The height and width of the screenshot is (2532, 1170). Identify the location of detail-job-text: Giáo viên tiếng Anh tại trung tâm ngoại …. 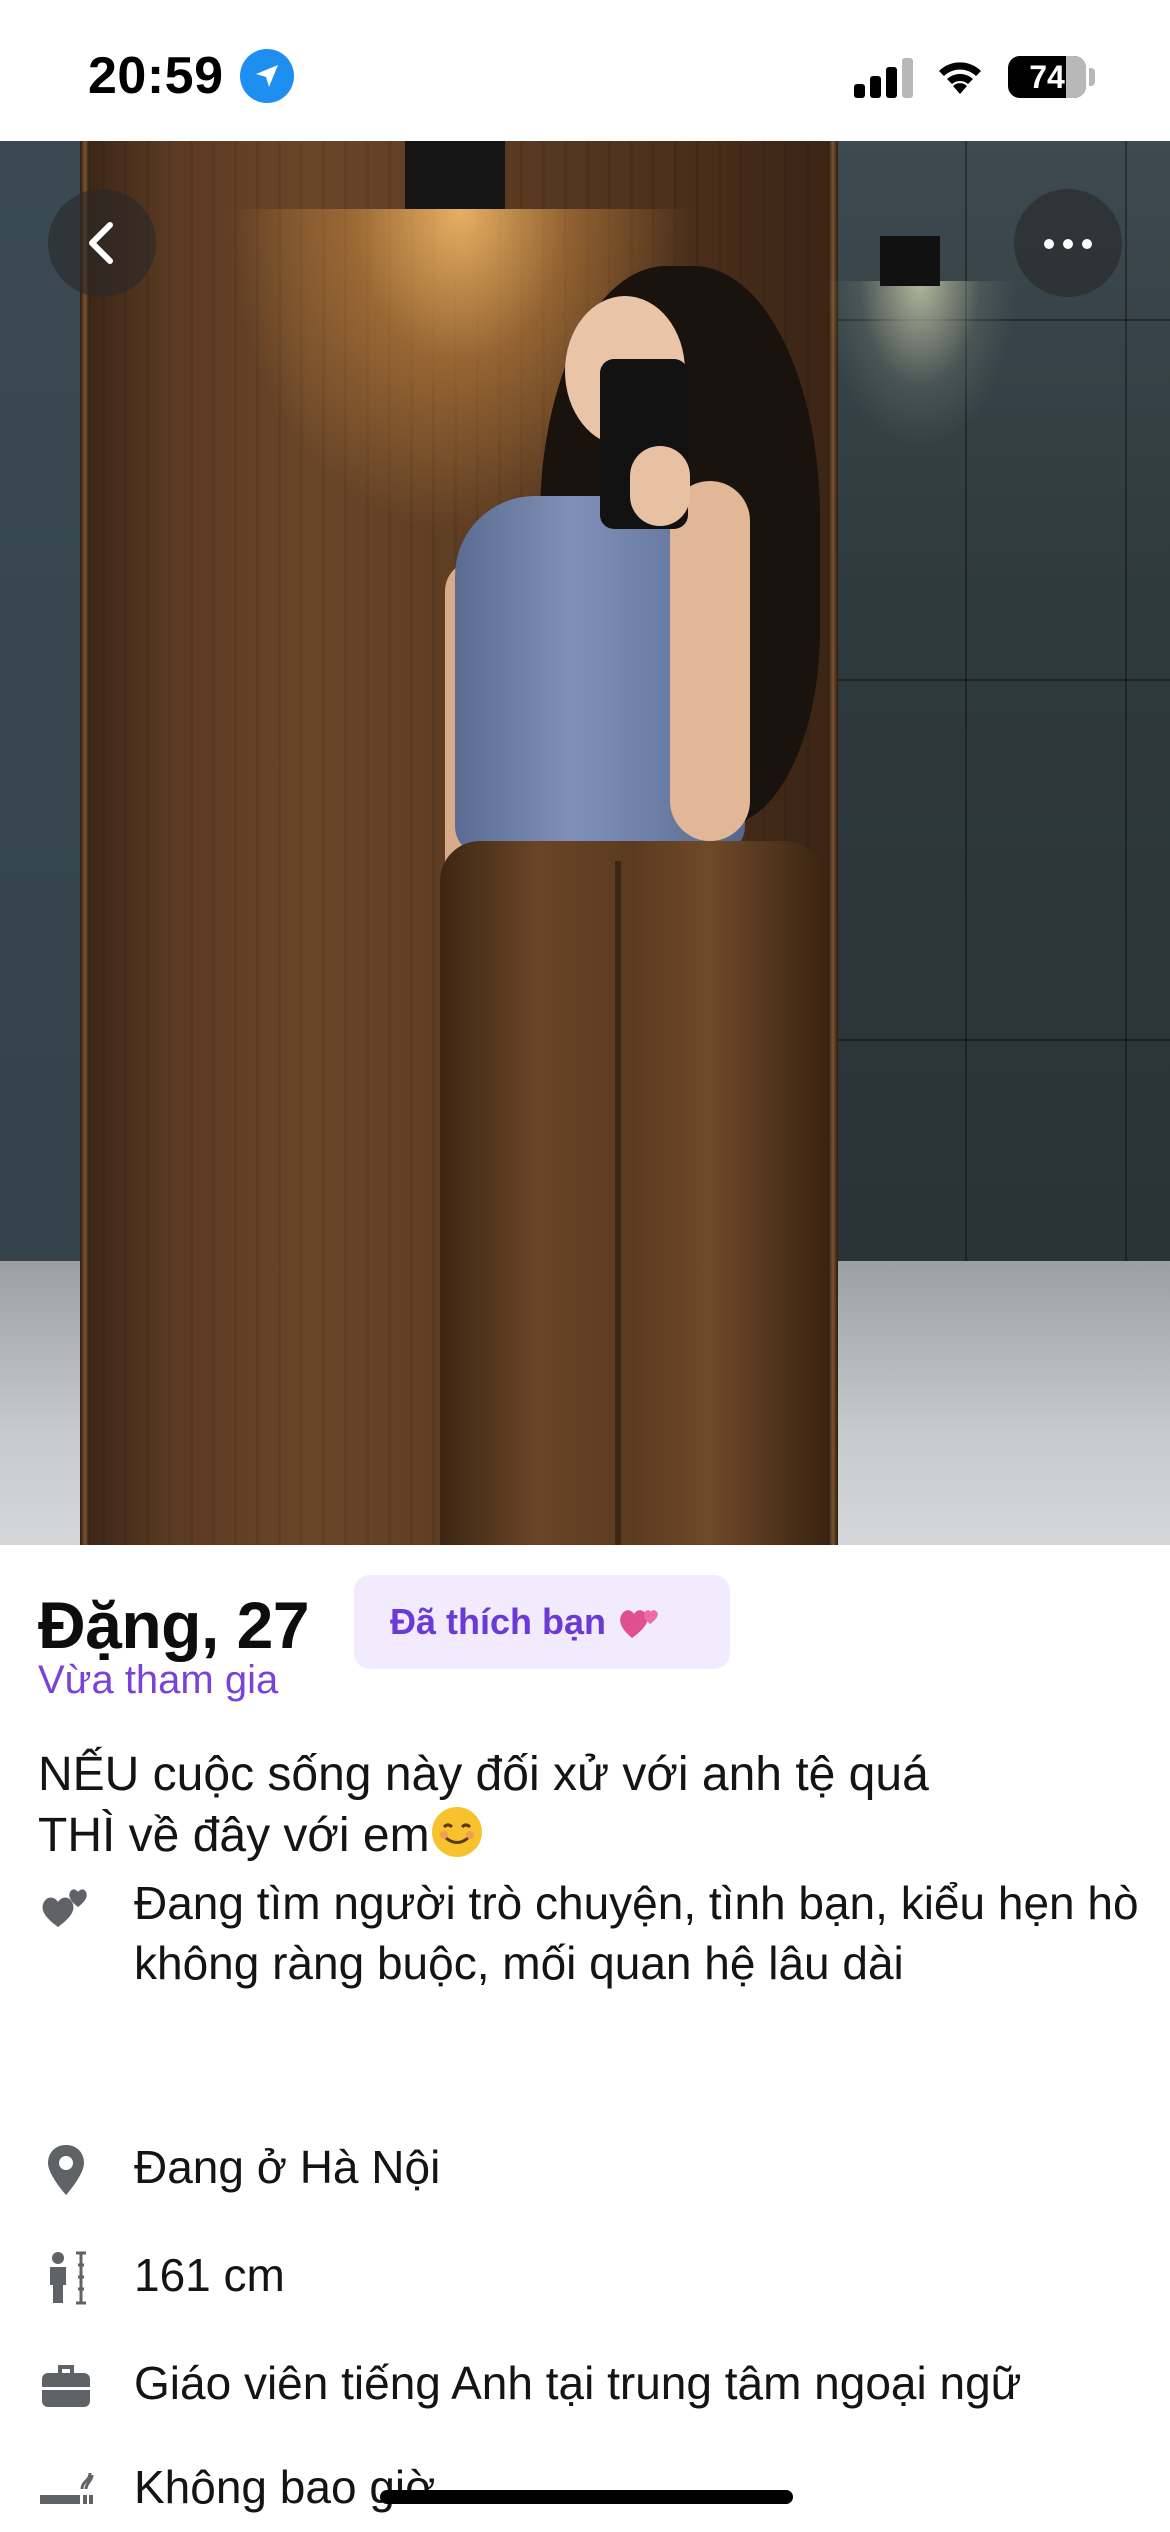
(578, 2383).